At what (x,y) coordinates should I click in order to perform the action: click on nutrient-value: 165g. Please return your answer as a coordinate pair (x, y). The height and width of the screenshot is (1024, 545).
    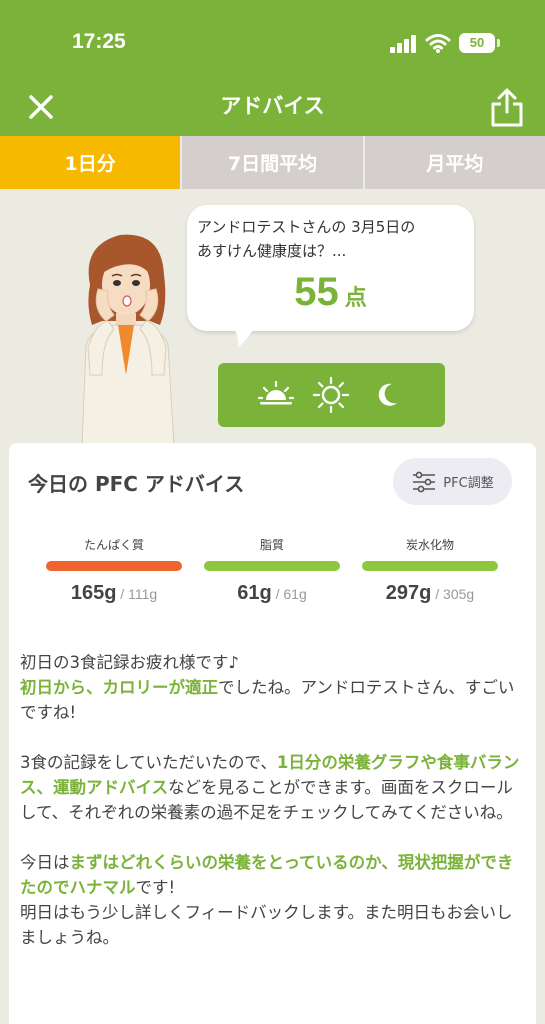
    Looking at the image, I should click on (93, 593).